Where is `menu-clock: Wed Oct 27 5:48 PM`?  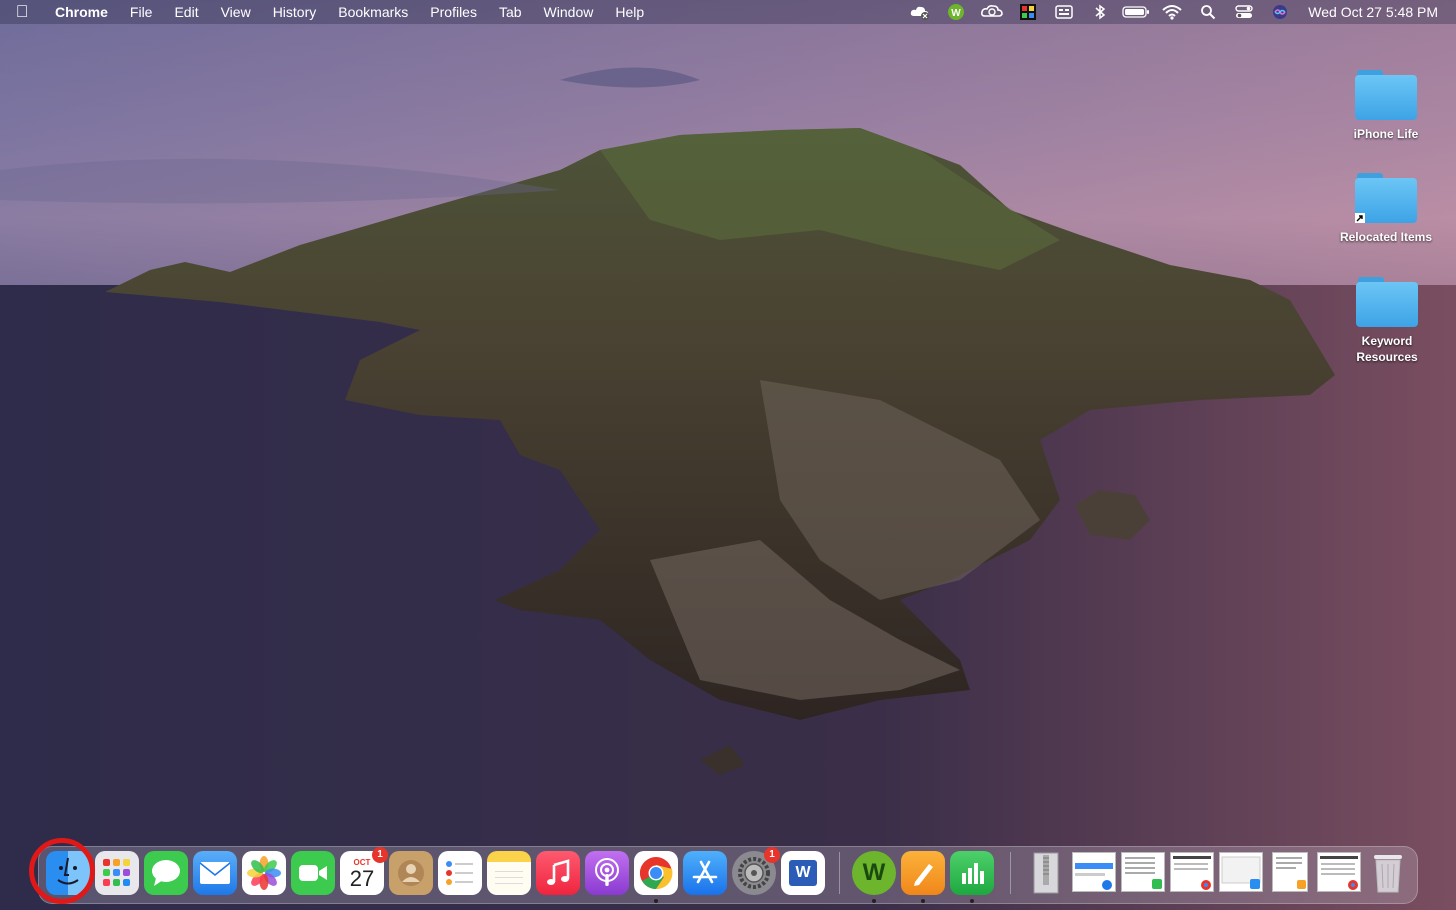 menu-clock: Wed Oct 27 5:48 PM is located at coordinates (1373, 12).